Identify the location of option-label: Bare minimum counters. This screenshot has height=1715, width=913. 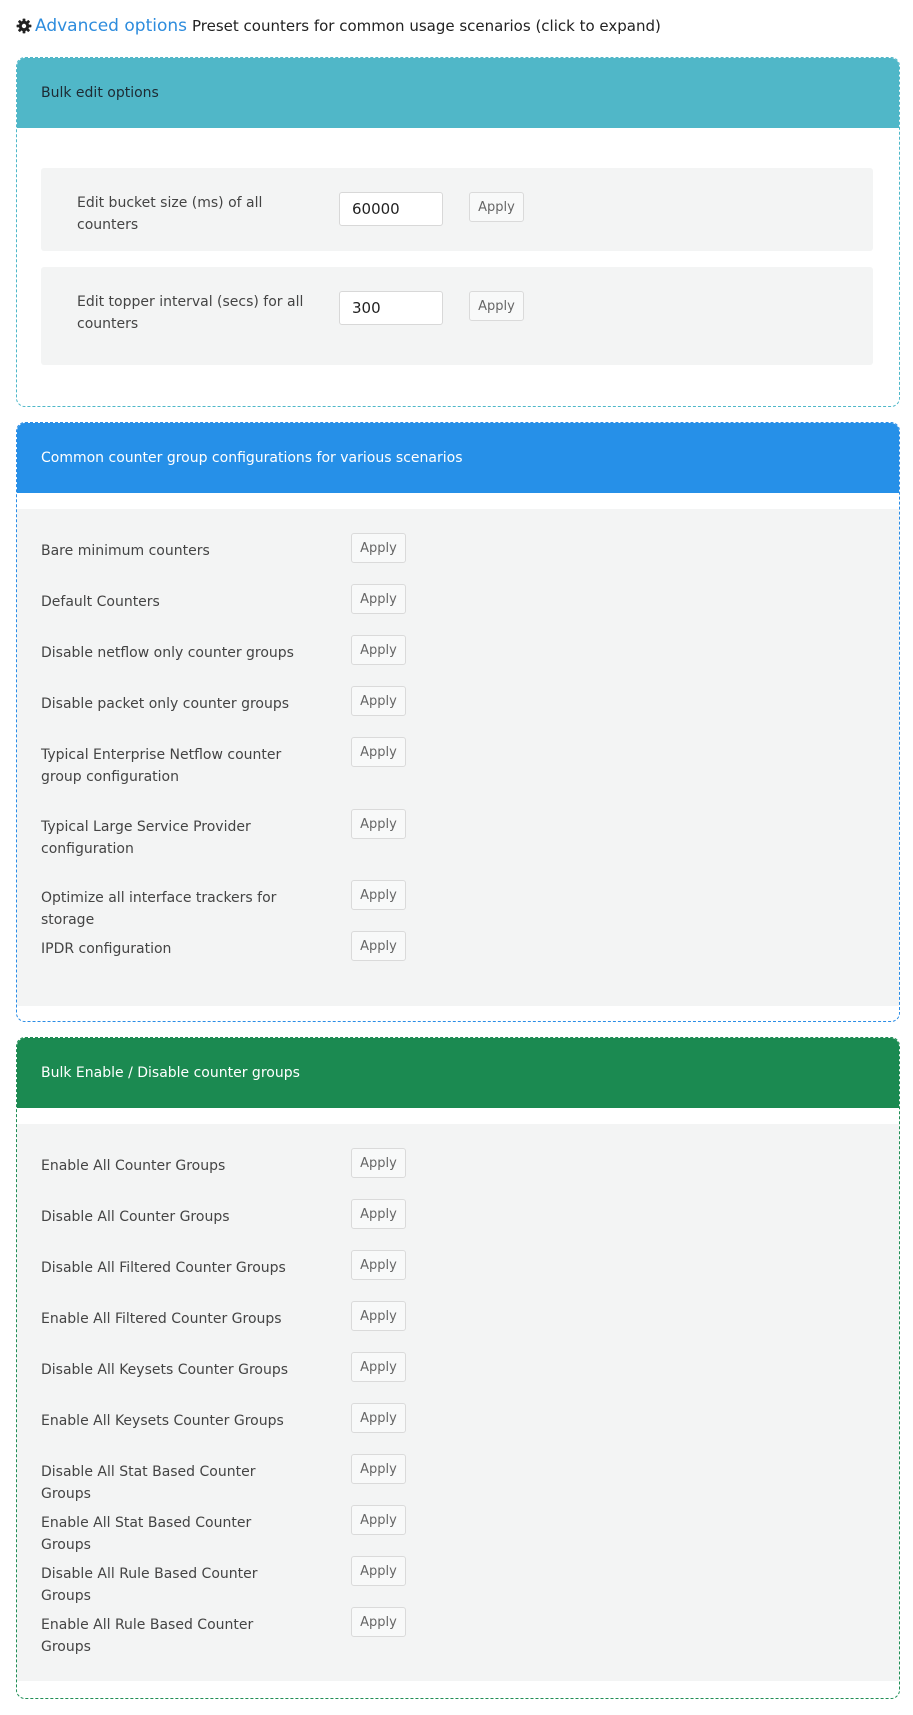
(125, 551).